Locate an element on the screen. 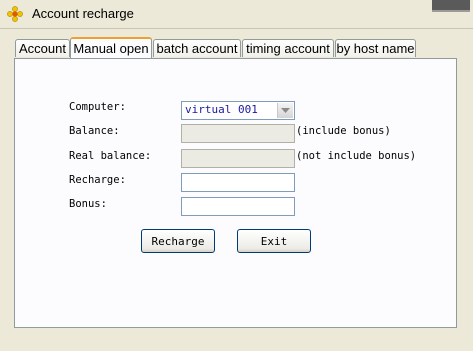 This screenshot has height=351, width=473. chevron-down-icon is located at coordinates (285, 110).